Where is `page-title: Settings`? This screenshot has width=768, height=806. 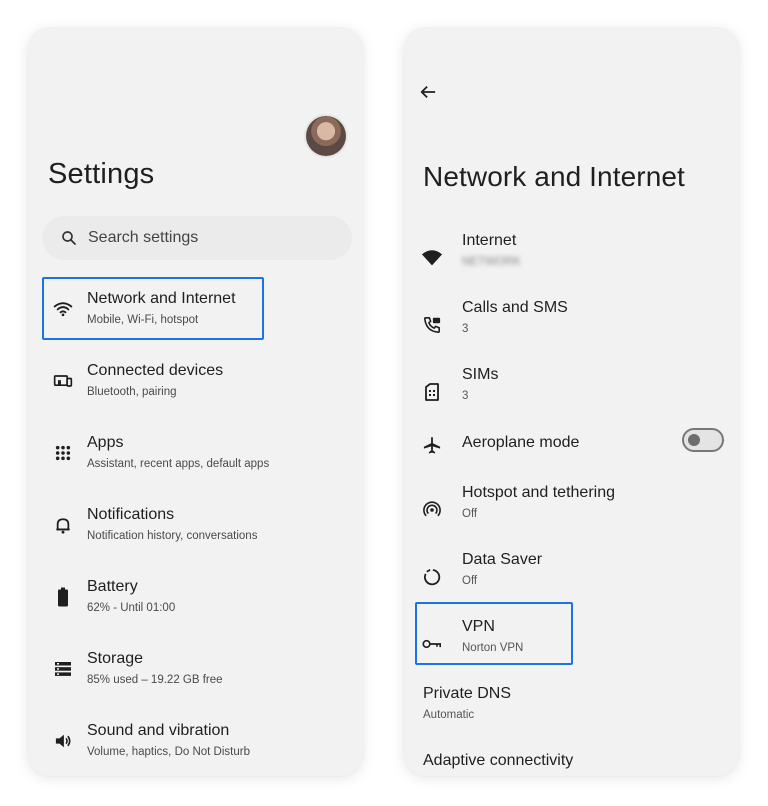 page-title: Settings is located at coordinates (101, 174).